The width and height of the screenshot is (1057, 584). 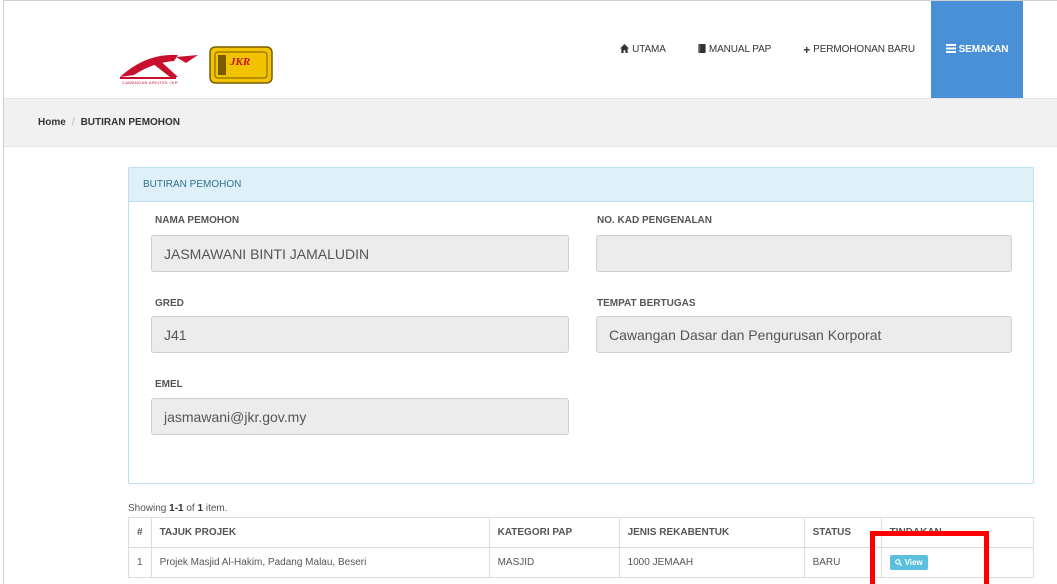 I want to click on nav-semakan: SEMAKAN, so click(x=977, y=49).